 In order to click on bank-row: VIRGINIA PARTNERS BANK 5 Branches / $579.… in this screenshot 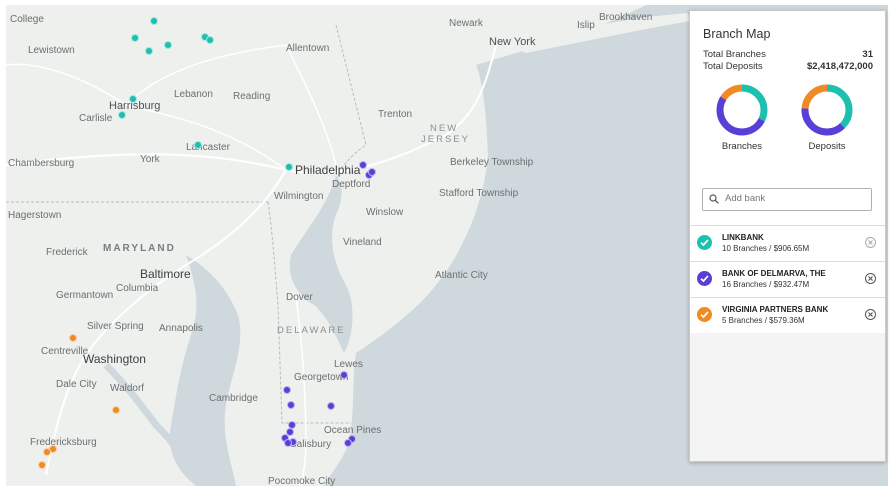, I will do `click(787, 315)`.